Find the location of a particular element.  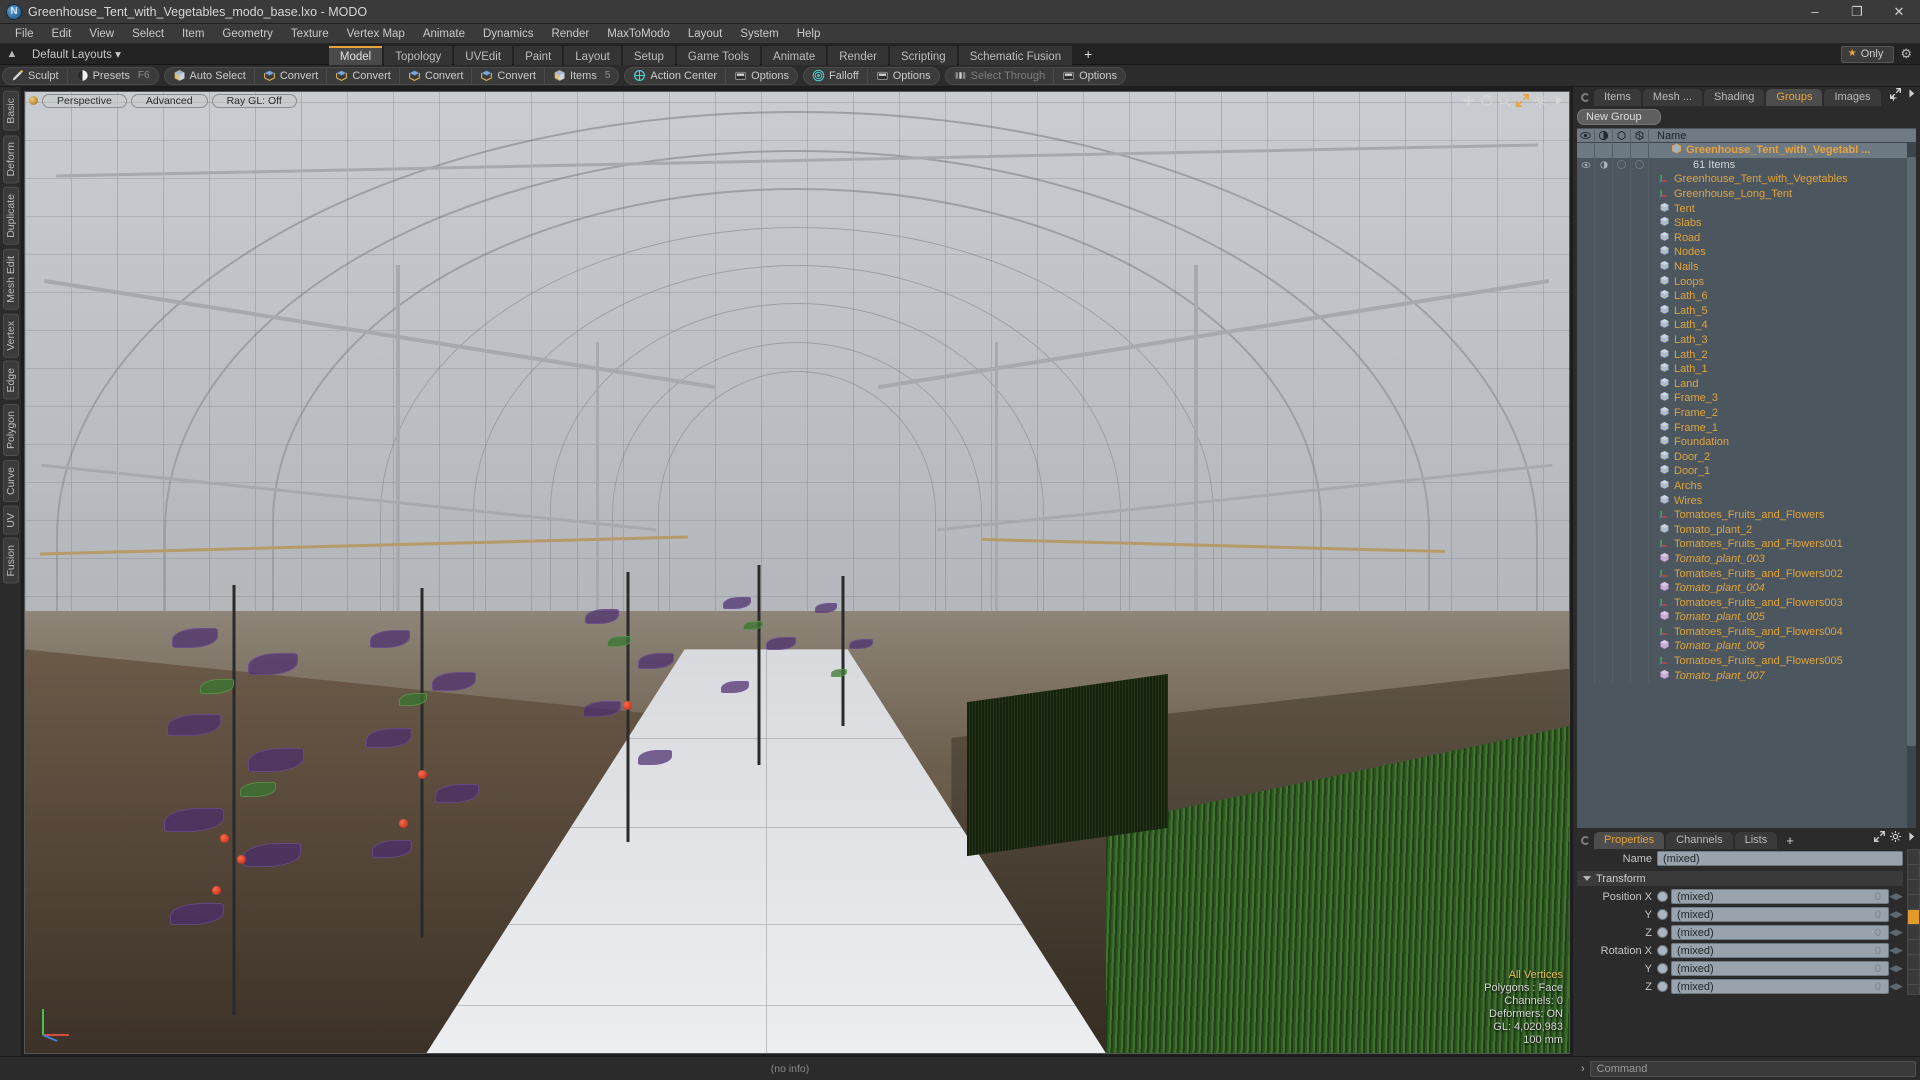

row-eye-icon is located at coordinates (1586, 165).